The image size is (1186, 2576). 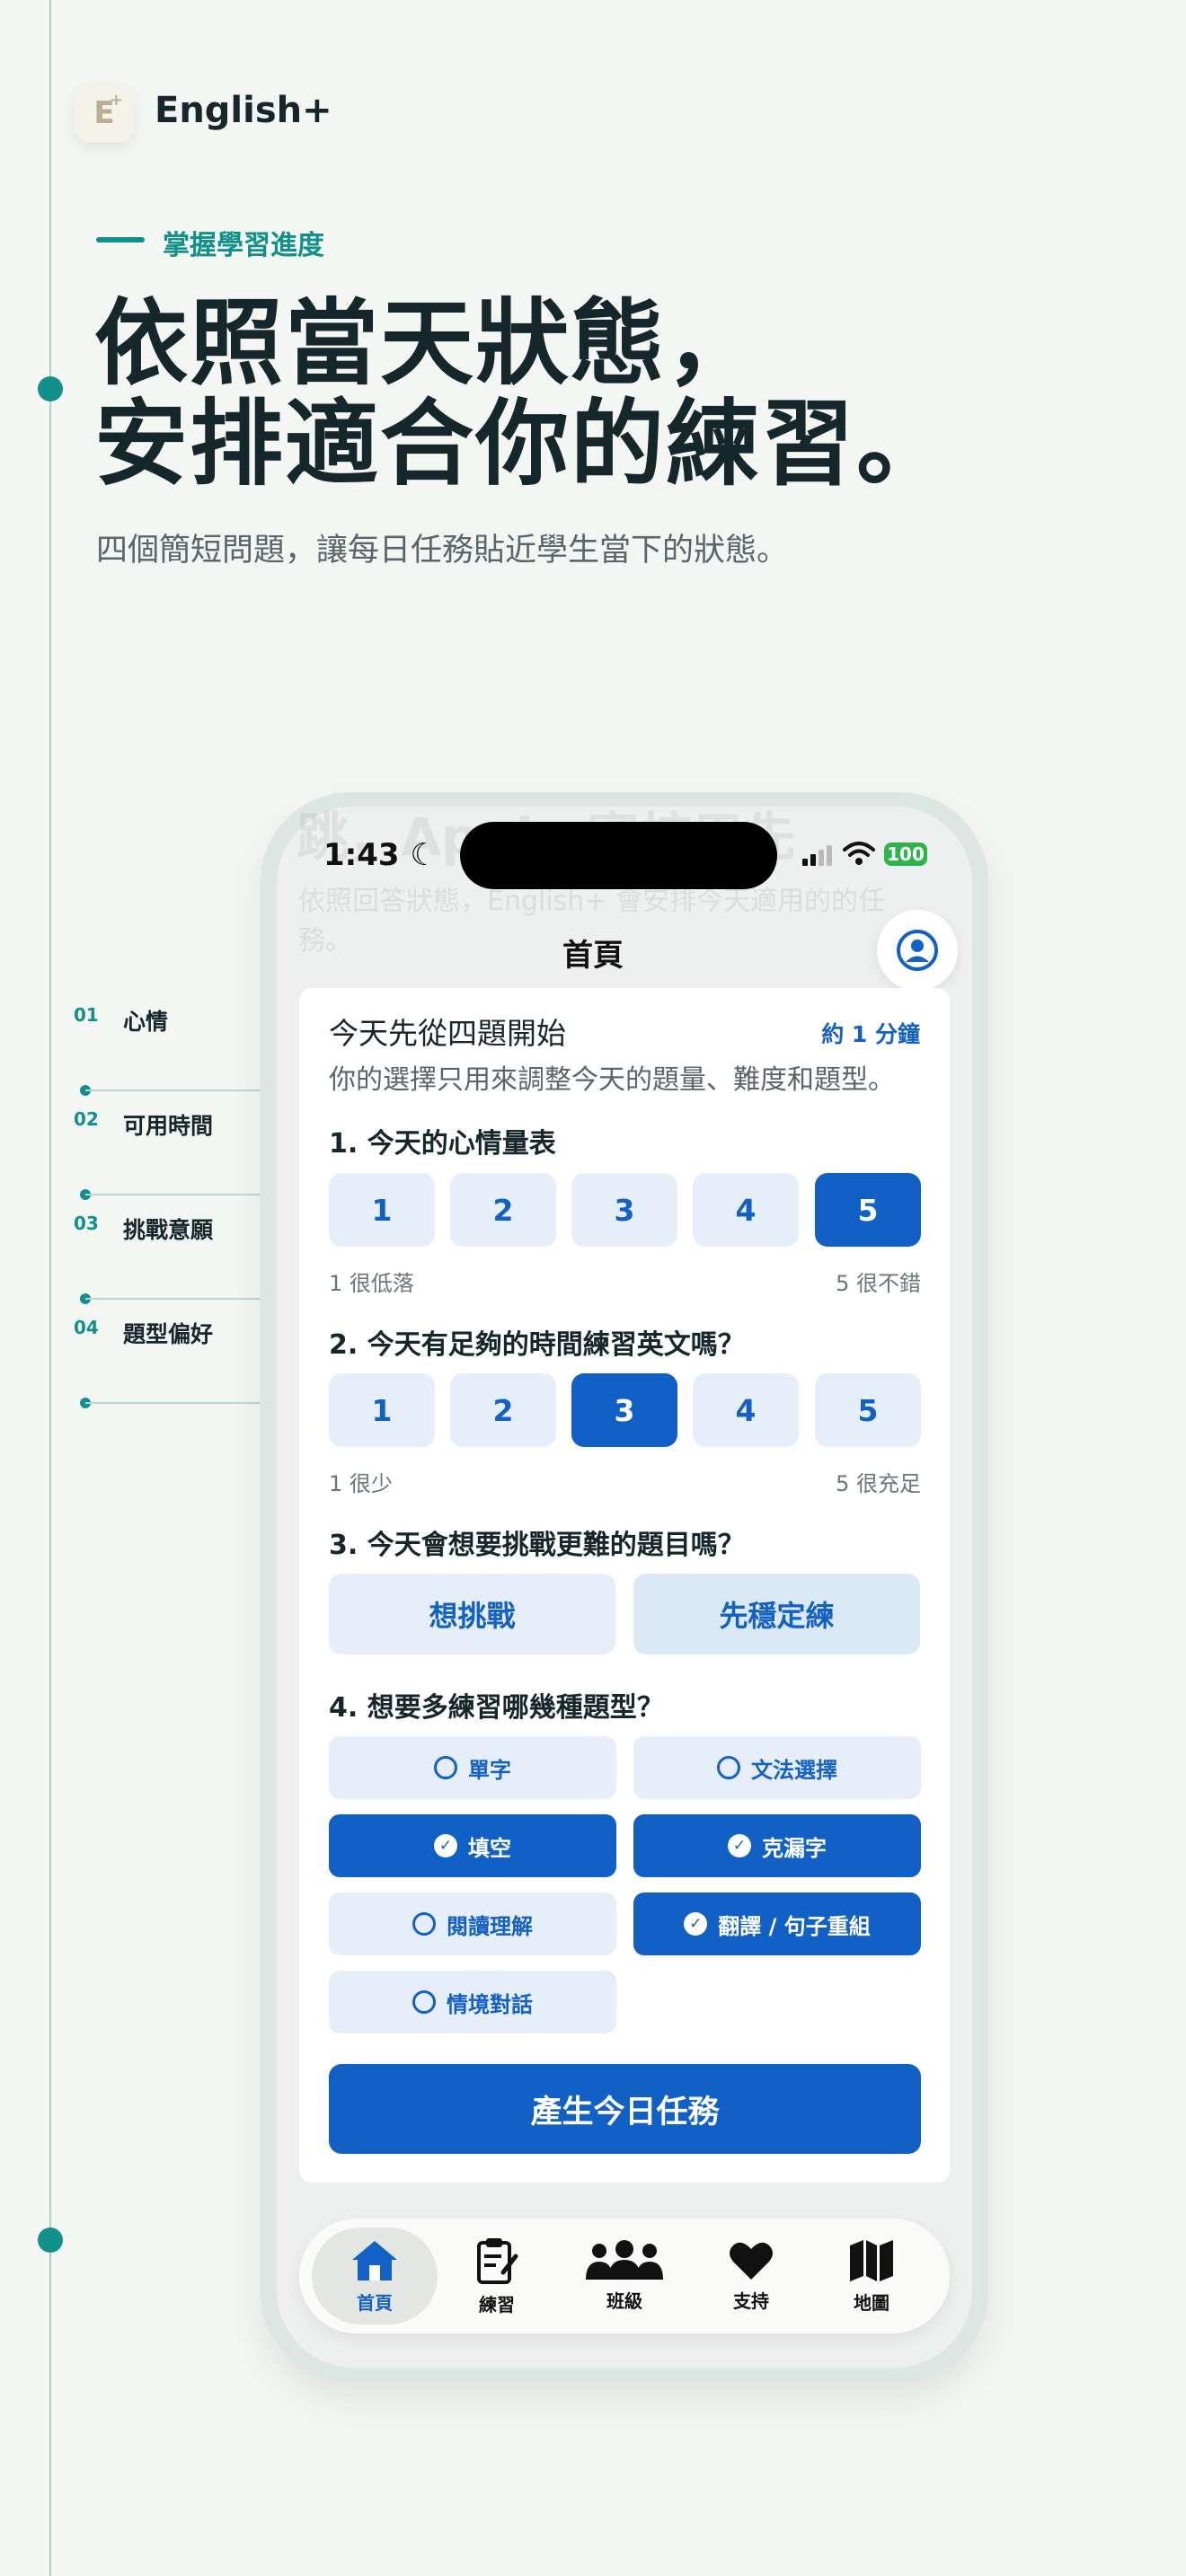 I want to click on clipboard-icon, so click(x=497, y=2260).